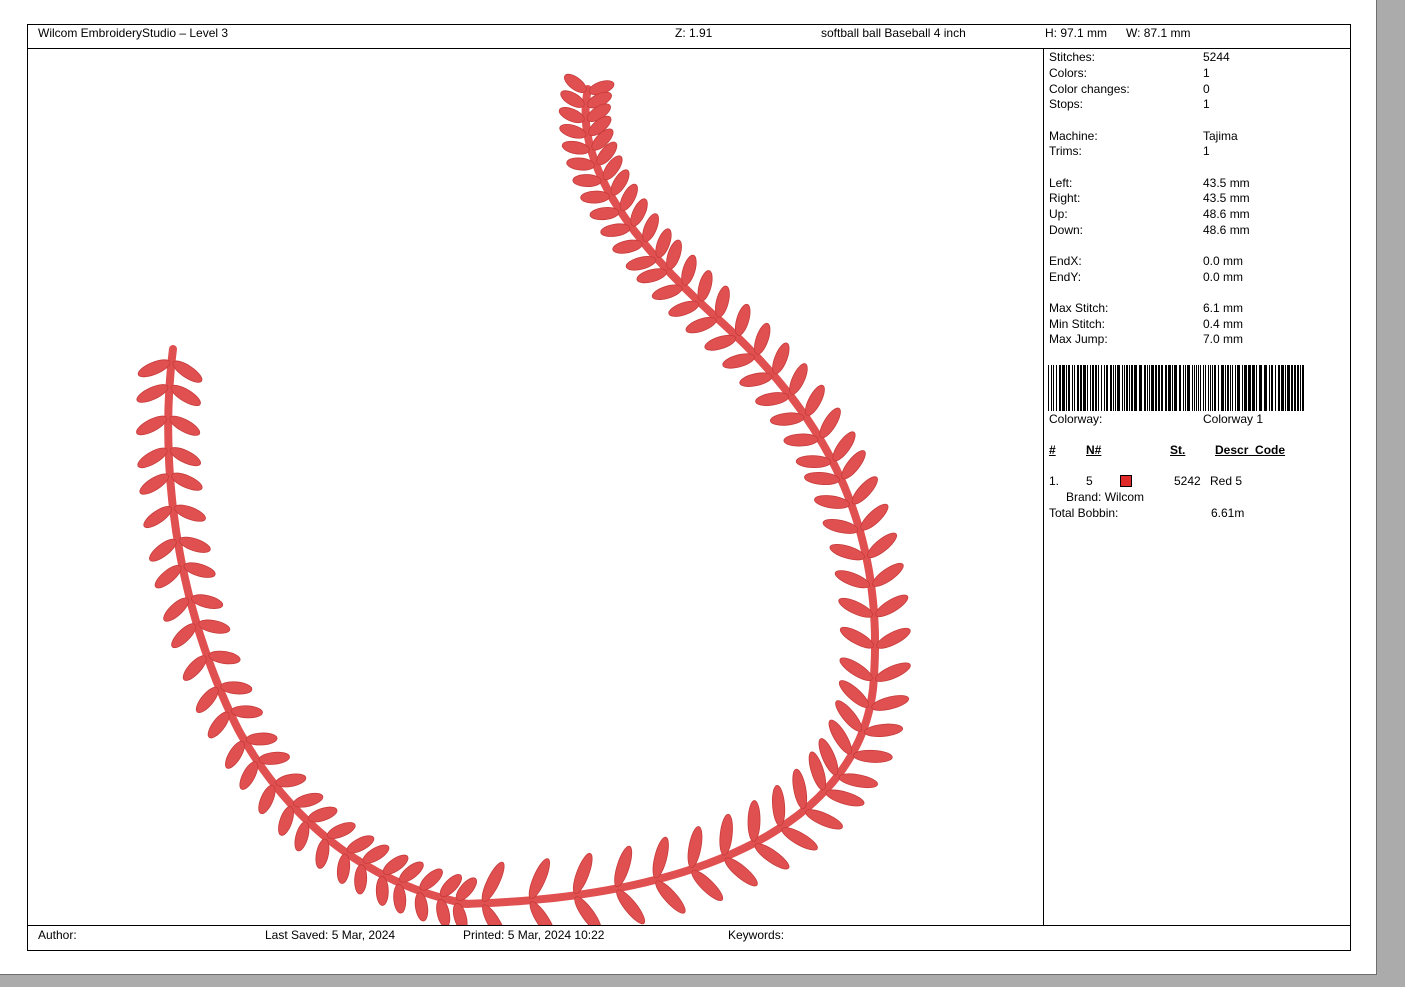  I want to click on stat-value: 0.0 mm, so click(1223, 261).